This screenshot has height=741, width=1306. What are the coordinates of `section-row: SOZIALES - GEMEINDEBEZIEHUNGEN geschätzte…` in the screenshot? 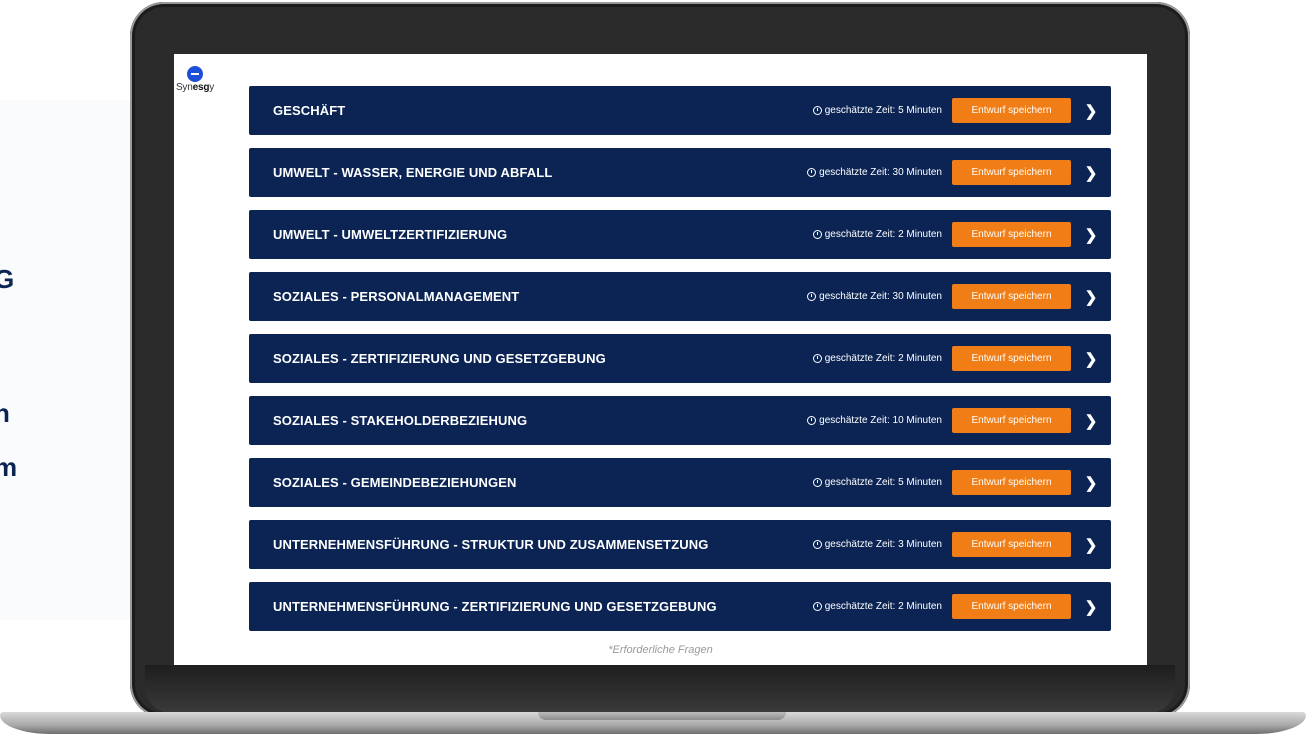 It's located at (680, 482).